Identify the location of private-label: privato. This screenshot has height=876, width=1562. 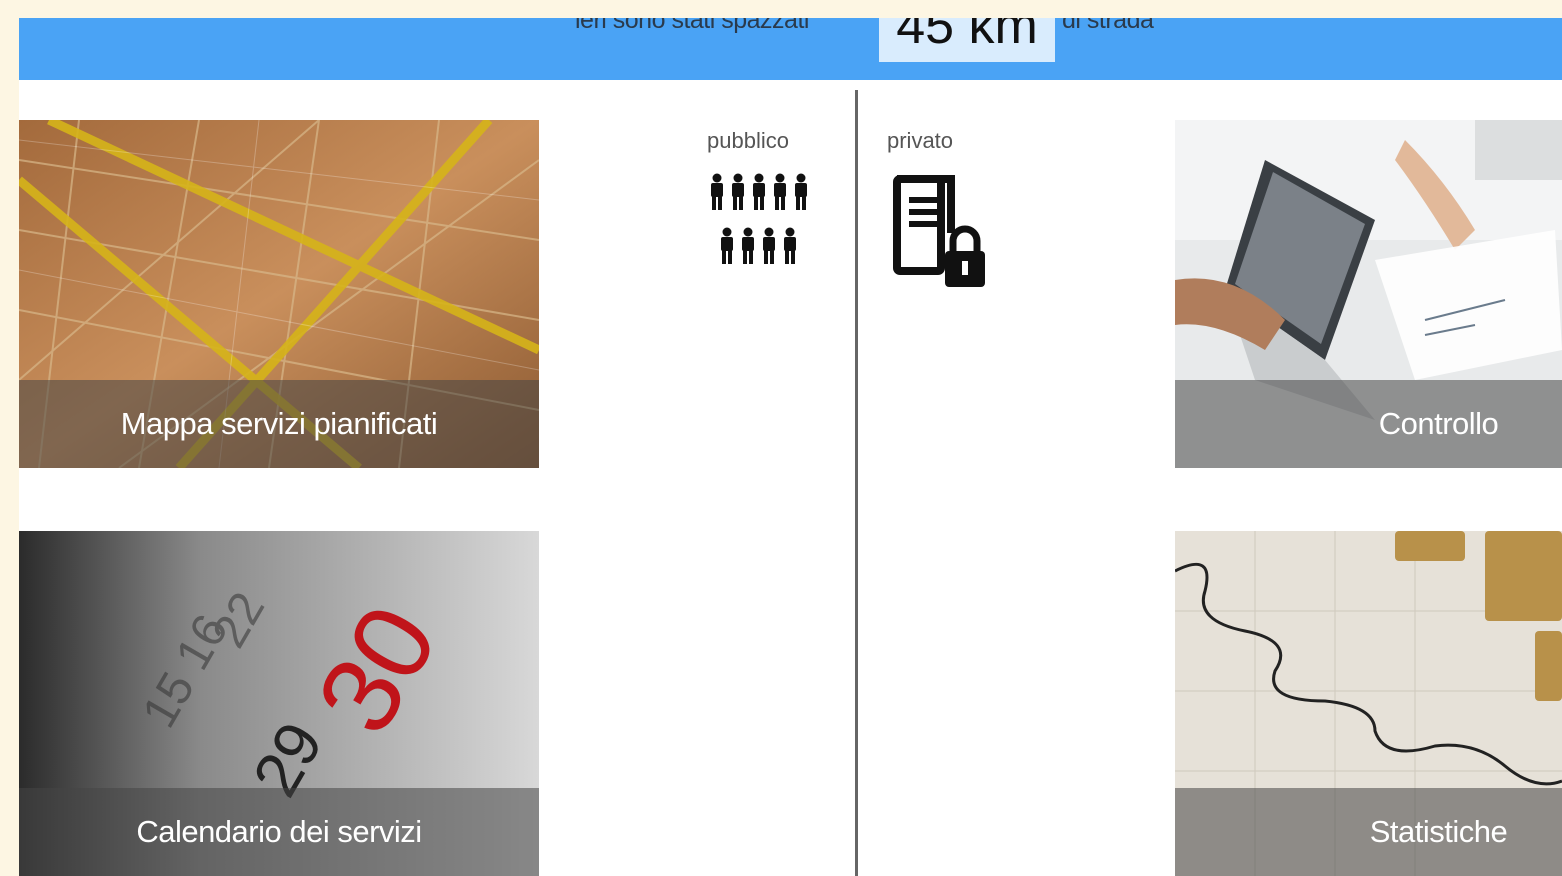
(920, 141).